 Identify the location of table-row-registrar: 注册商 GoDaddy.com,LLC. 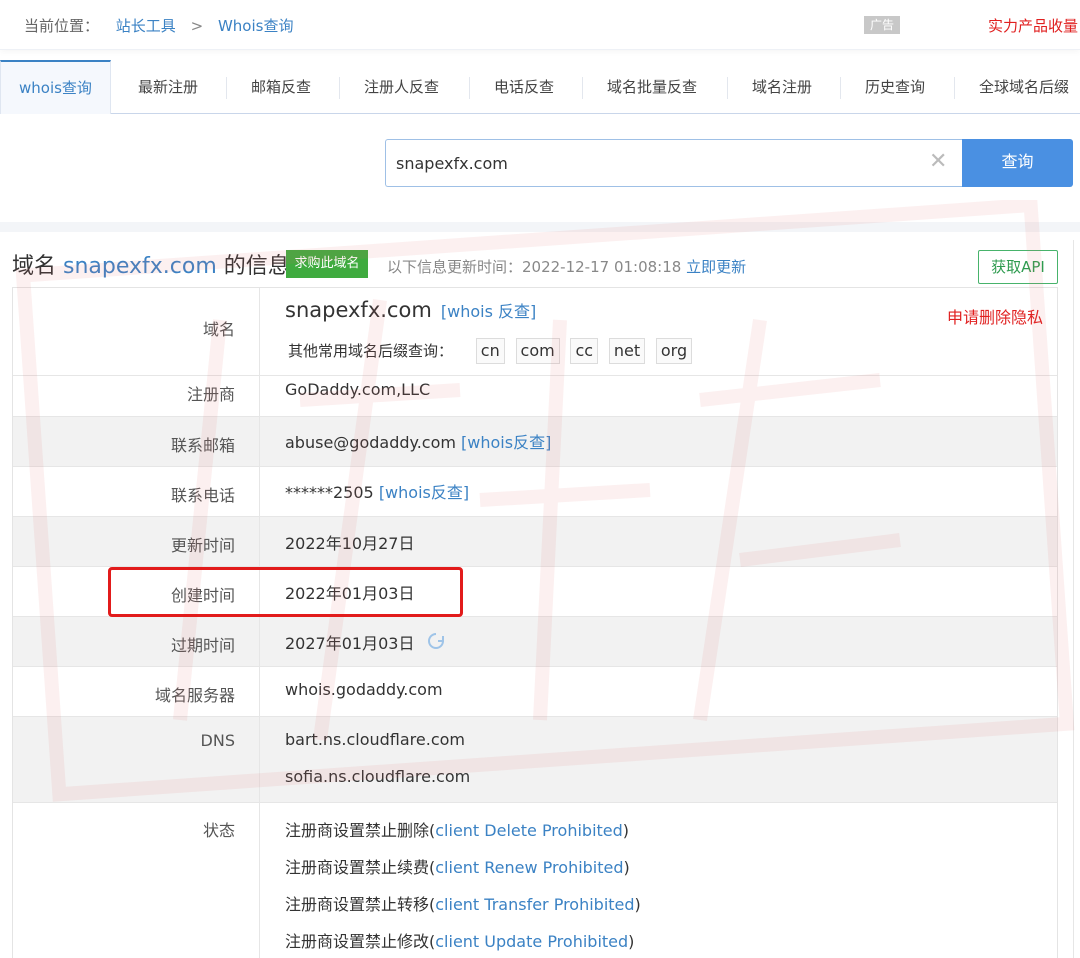
(535, 396).